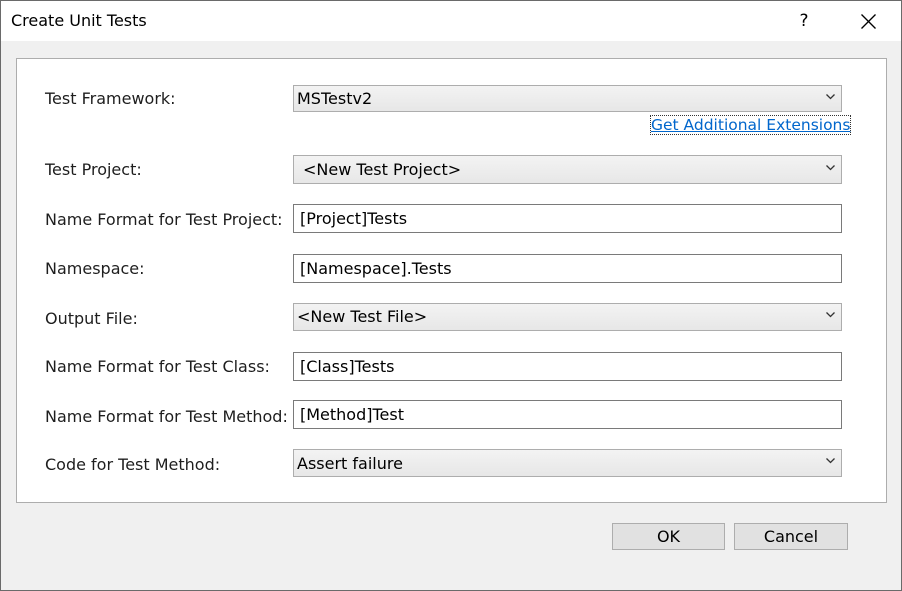 Image resolution: width=902 pixels, height=591 pixels. What do you see at coordinates (79, 20) in the screenshot?
I see `dialog-title: Create Unit Tests` at bounding box center [79, 20].